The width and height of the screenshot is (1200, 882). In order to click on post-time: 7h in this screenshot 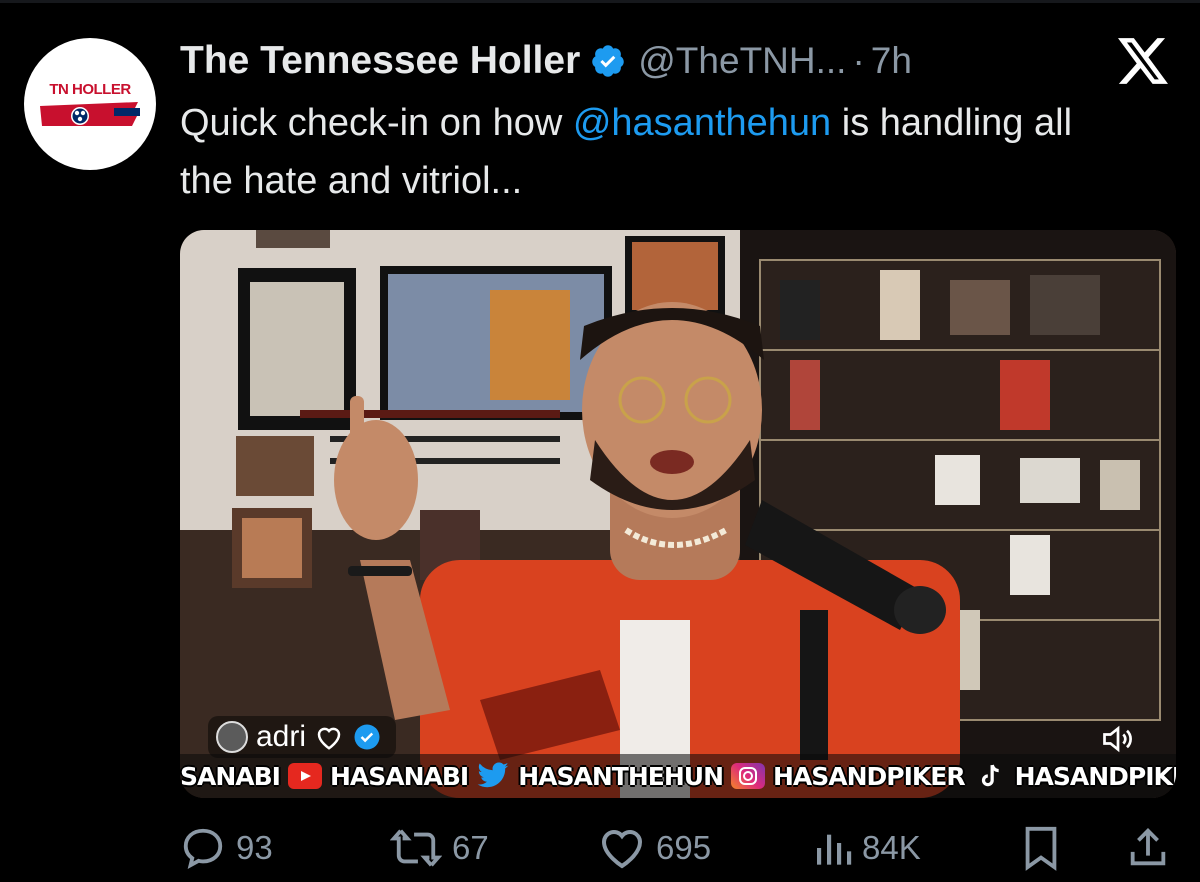, I will do `click(891, 61)`.